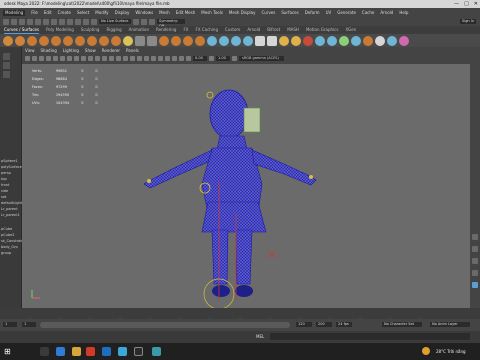 The image size is (480, 360). I want to click on tab-poly-modeling: Poly Modeling, so click(60, 30).